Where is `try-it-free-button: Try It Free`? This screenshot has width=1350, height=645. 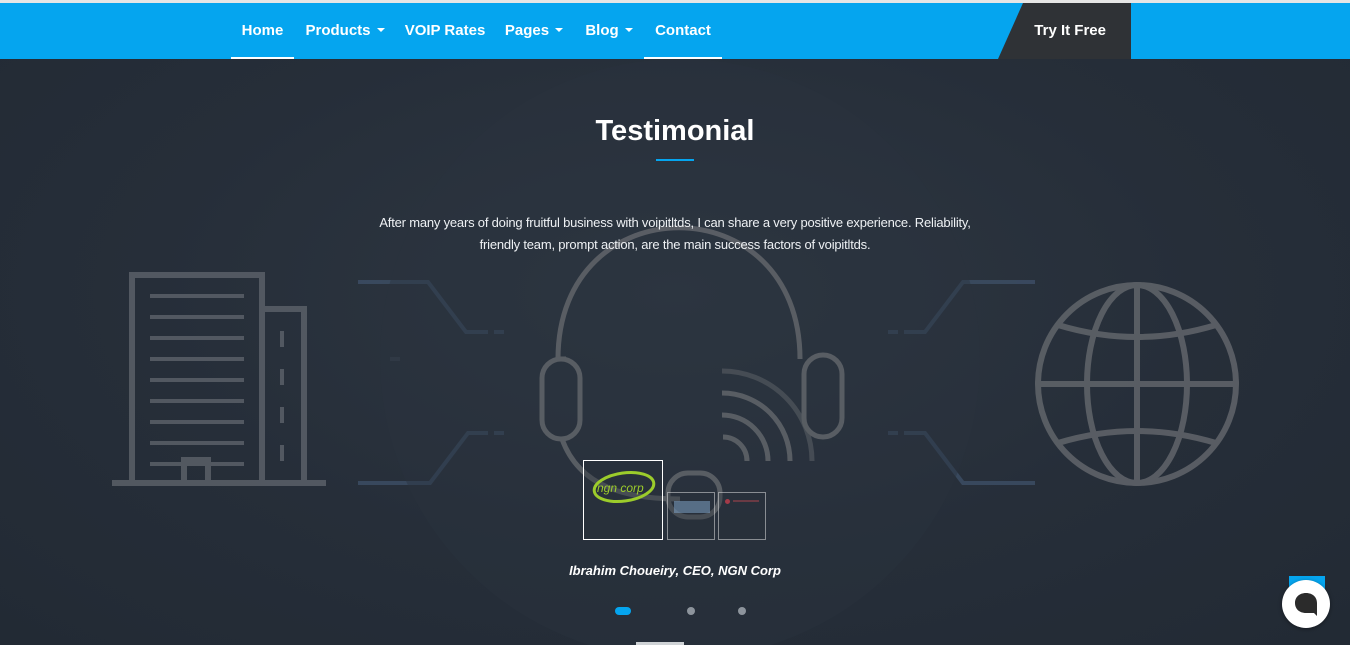
try-it-free-button: Try It Free is located at coordinates (1064, 31).